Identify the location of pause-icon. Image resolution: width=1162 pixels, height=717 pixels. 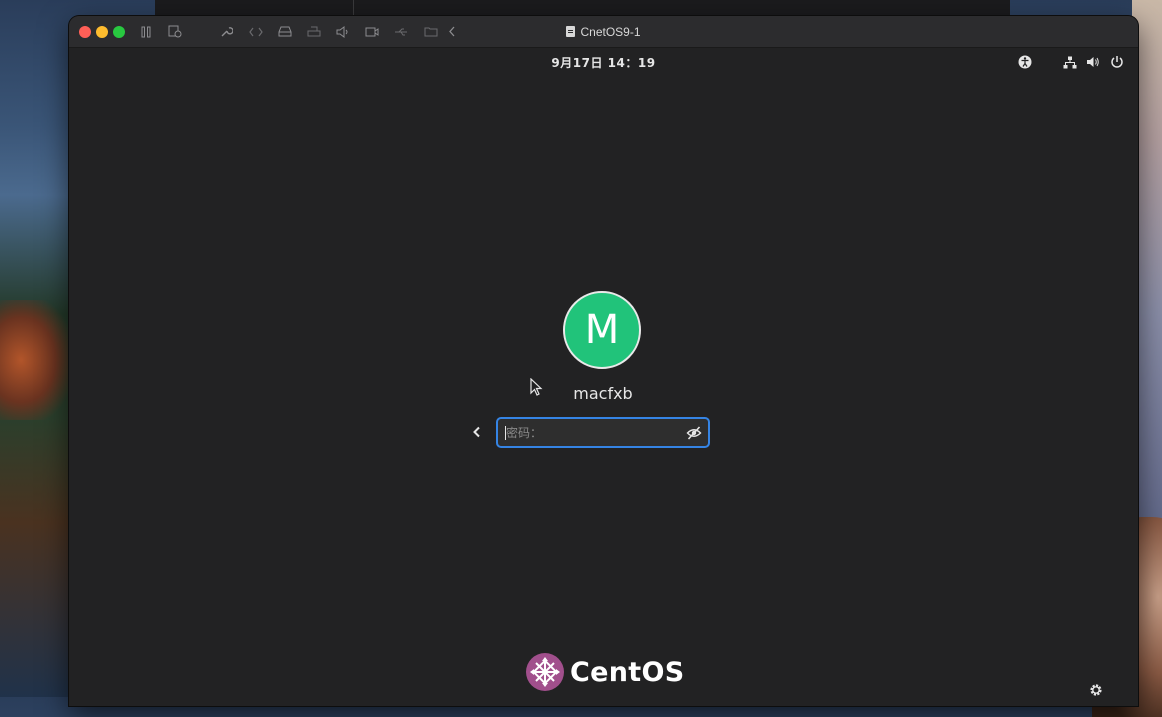
(146, 31).